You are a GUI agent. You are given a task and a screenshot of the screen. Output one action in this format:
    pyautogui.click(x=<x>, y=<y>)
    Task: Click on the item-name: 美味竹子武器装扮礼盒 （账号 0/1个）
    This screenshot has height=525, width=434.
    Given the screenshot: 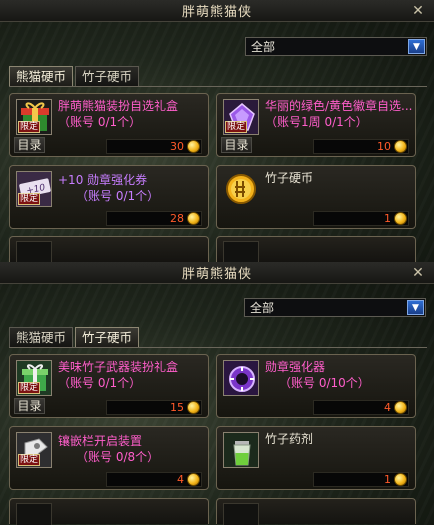 What is the action you would take?
    pyautogui.click(x=118, y=375)
    